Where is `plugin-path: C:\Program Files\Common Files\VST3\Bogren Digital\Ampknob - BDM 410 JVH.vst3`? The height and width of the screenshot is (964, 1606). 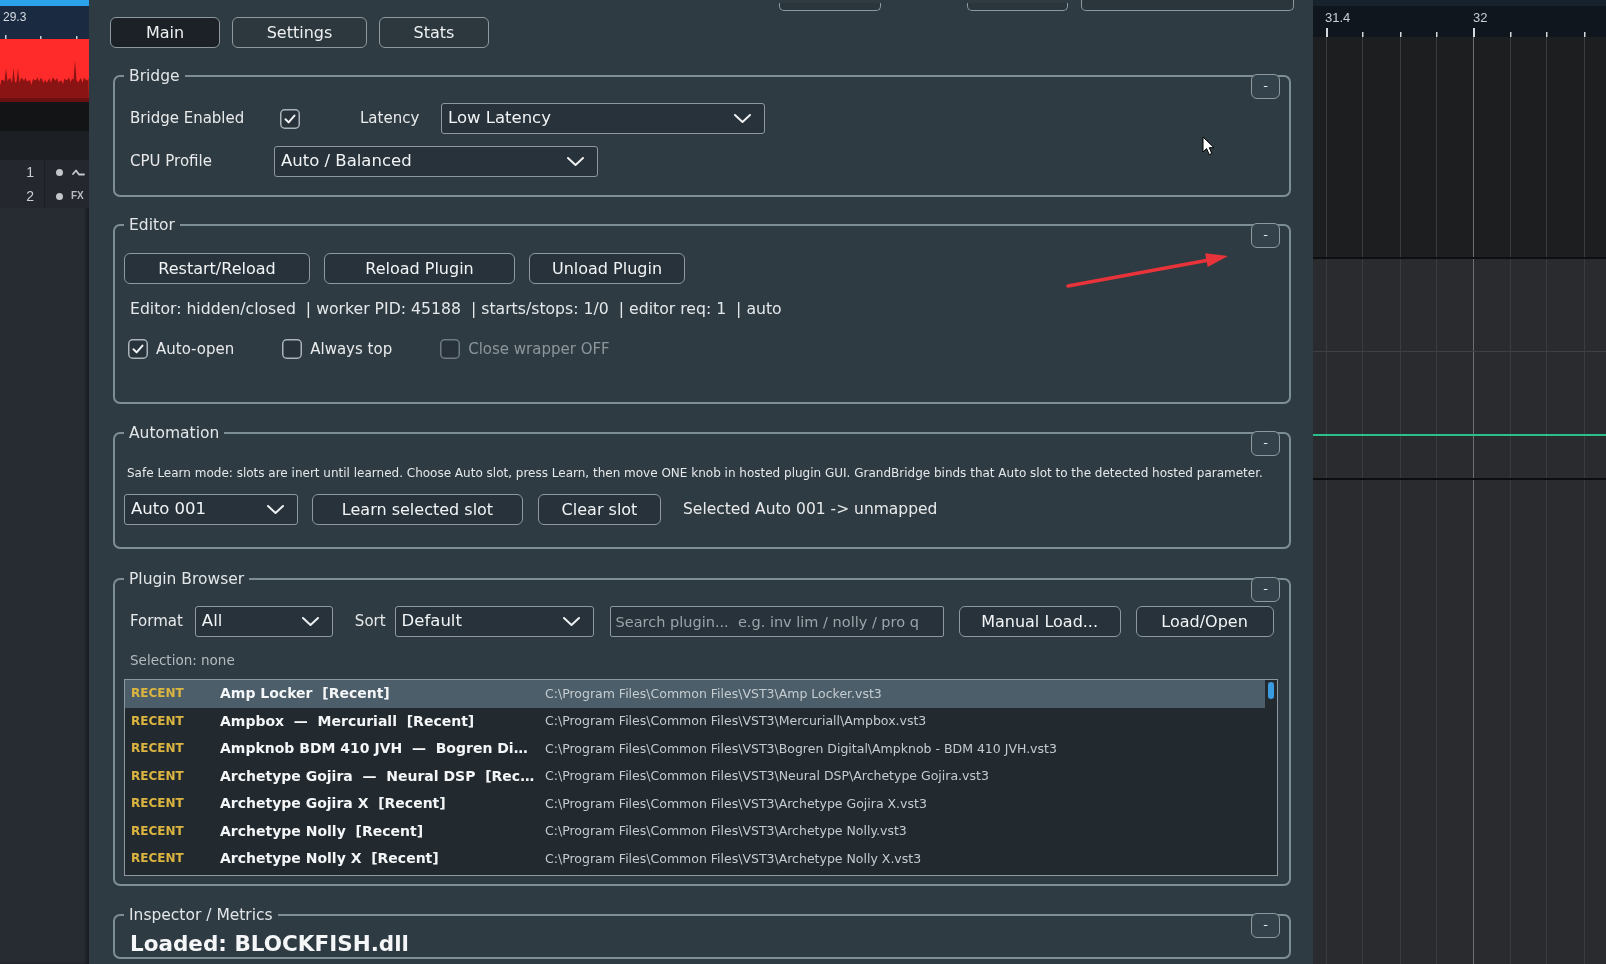 plugin-path: C:\Program Files\Common Files\VST3\Bogren Digital\Ampknob - BDM 410 JVH.vst3 is located at coordinates (801, 748).